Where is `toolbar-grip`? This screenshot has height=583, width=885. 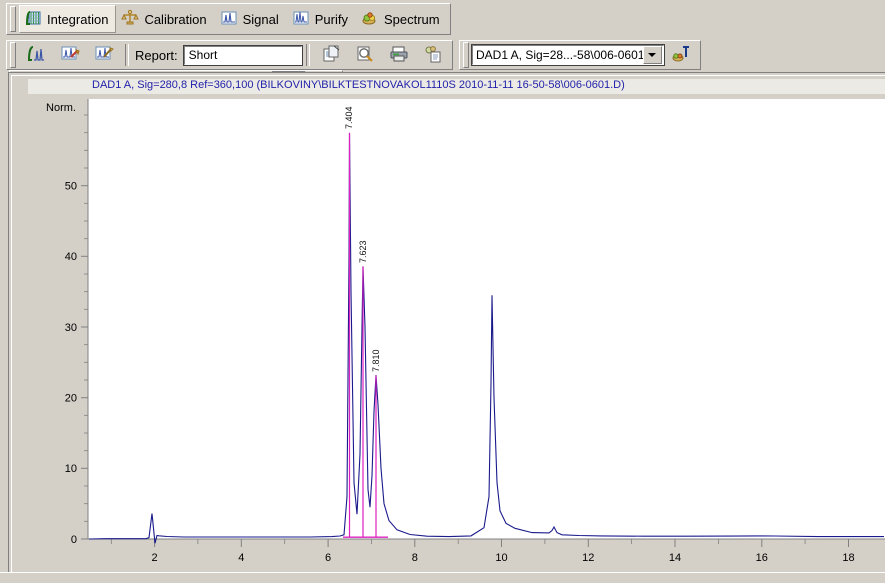
toolbar-grip is located at coordinates (13, 19).